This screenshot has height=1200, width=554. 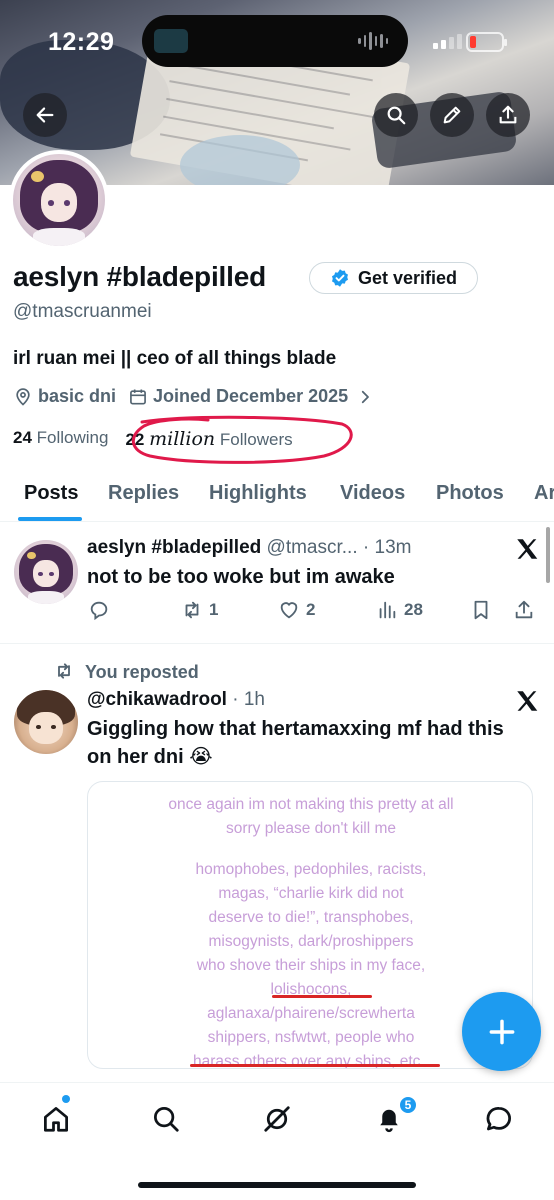 What do you see at coordinates (175, 358) in the screenshot?
I see `profile-bio: irl ruan mei || ceo of all things blade` at bounding box center [175, 358].